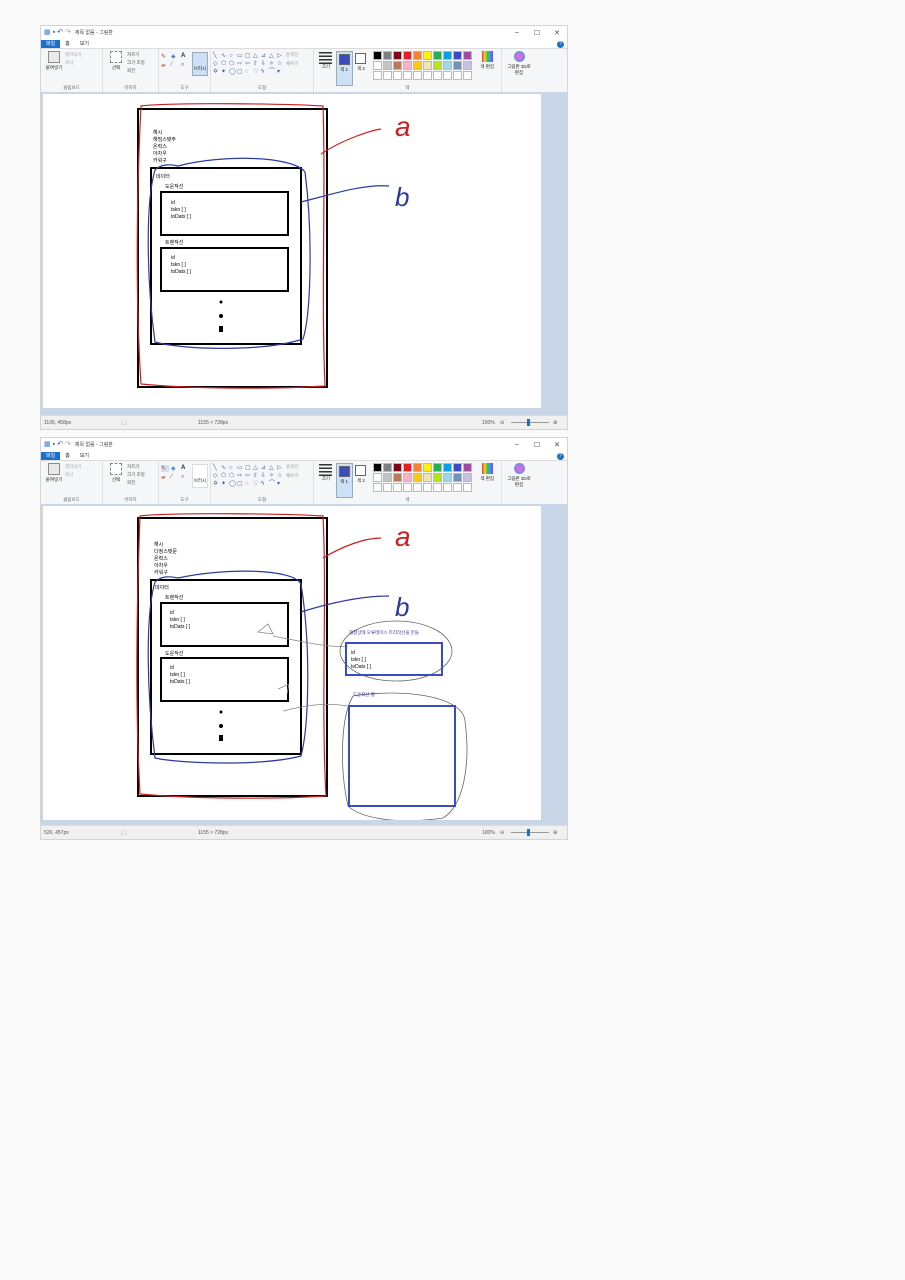 The width and height of the screenshot is (905, 1280). Describe the element at coordinates (175, 65) in the screenshot. I see `color-picker-icon: ⁄` at that location.